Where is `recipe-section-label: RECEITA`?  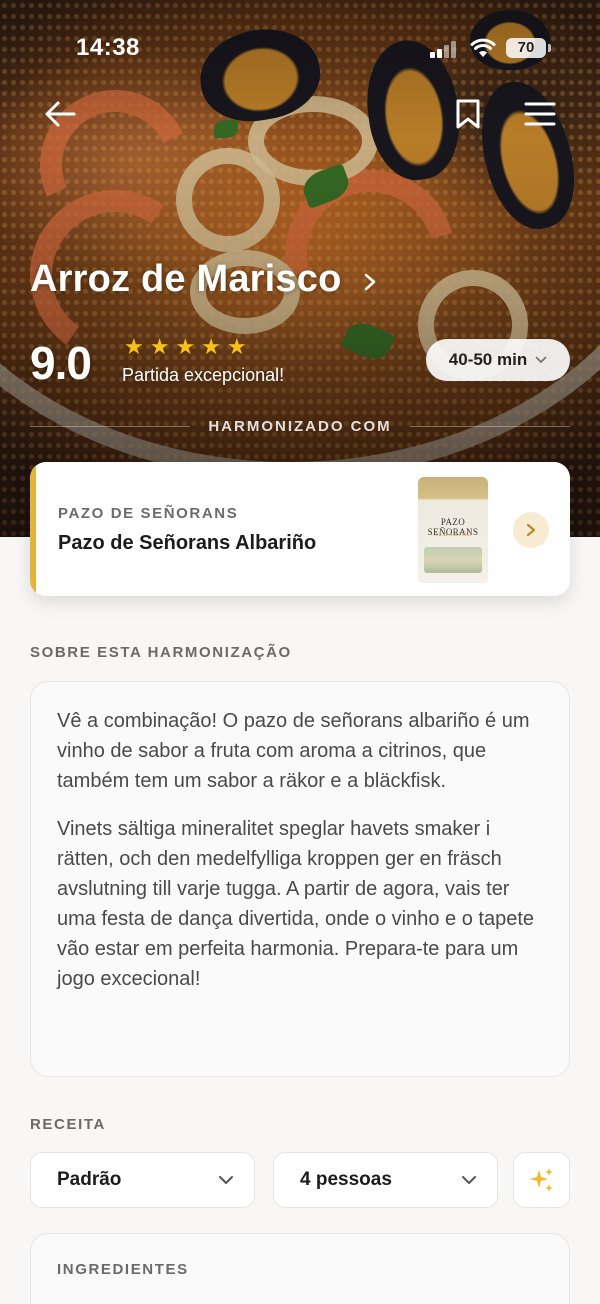
recipe-section-label: RECEITA is located at coordinates (68, 1124).